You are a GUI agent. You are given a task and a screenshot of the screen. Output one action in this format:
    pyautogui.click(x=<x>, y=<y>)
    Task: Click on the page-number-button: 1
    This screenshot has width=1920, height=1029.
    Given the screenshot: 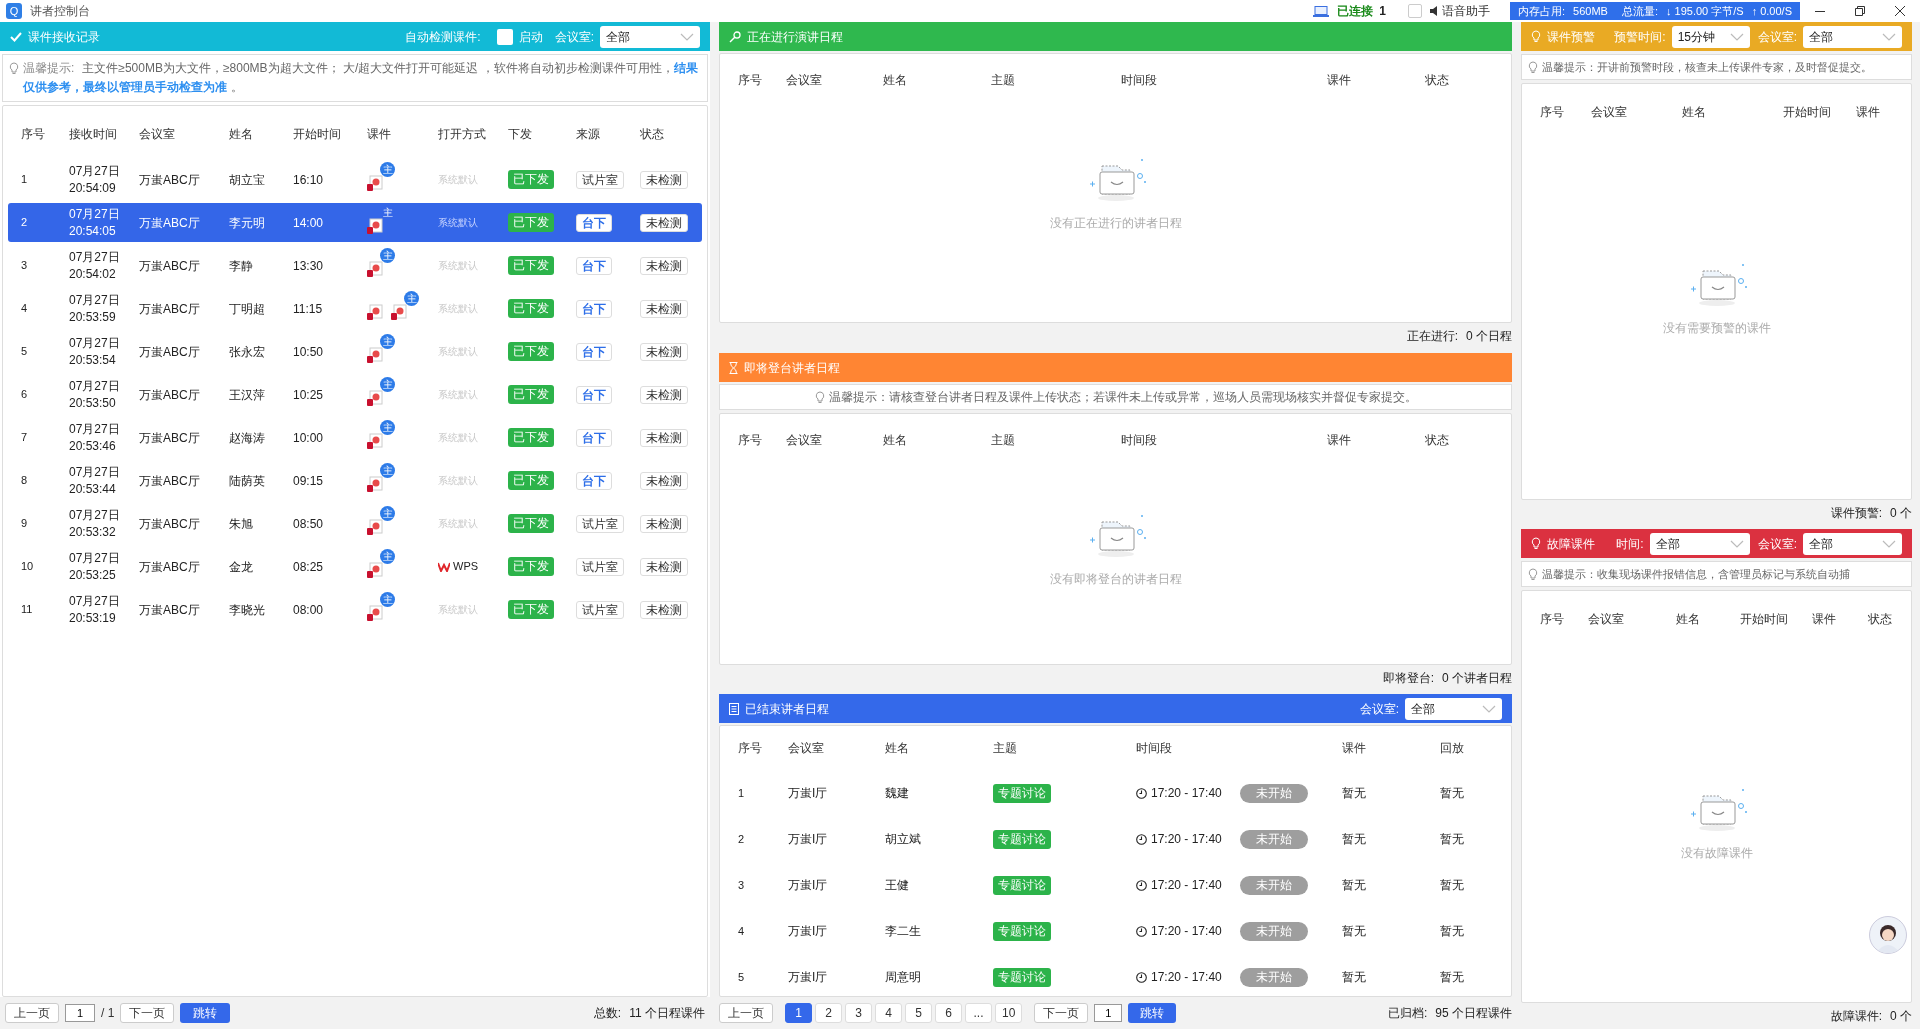 What is the action you would take?
    pyautogui.click(x=798, y=1013)
    